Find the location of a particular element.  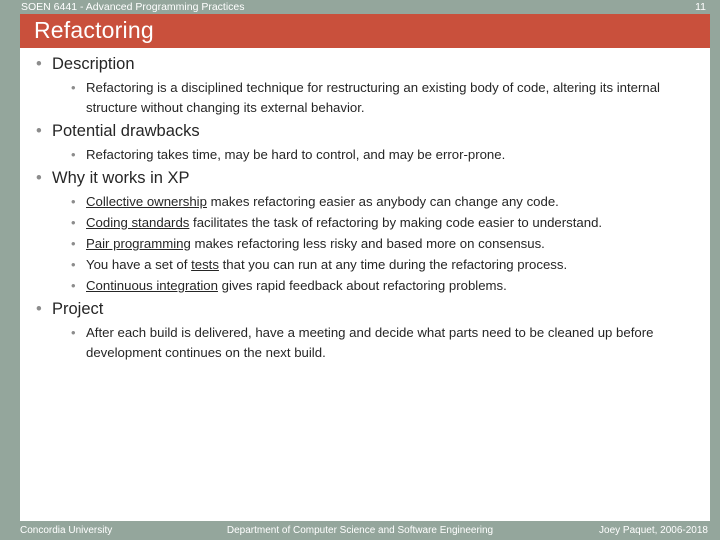

emphasized-term: tests is located at coordinates (205, 264).